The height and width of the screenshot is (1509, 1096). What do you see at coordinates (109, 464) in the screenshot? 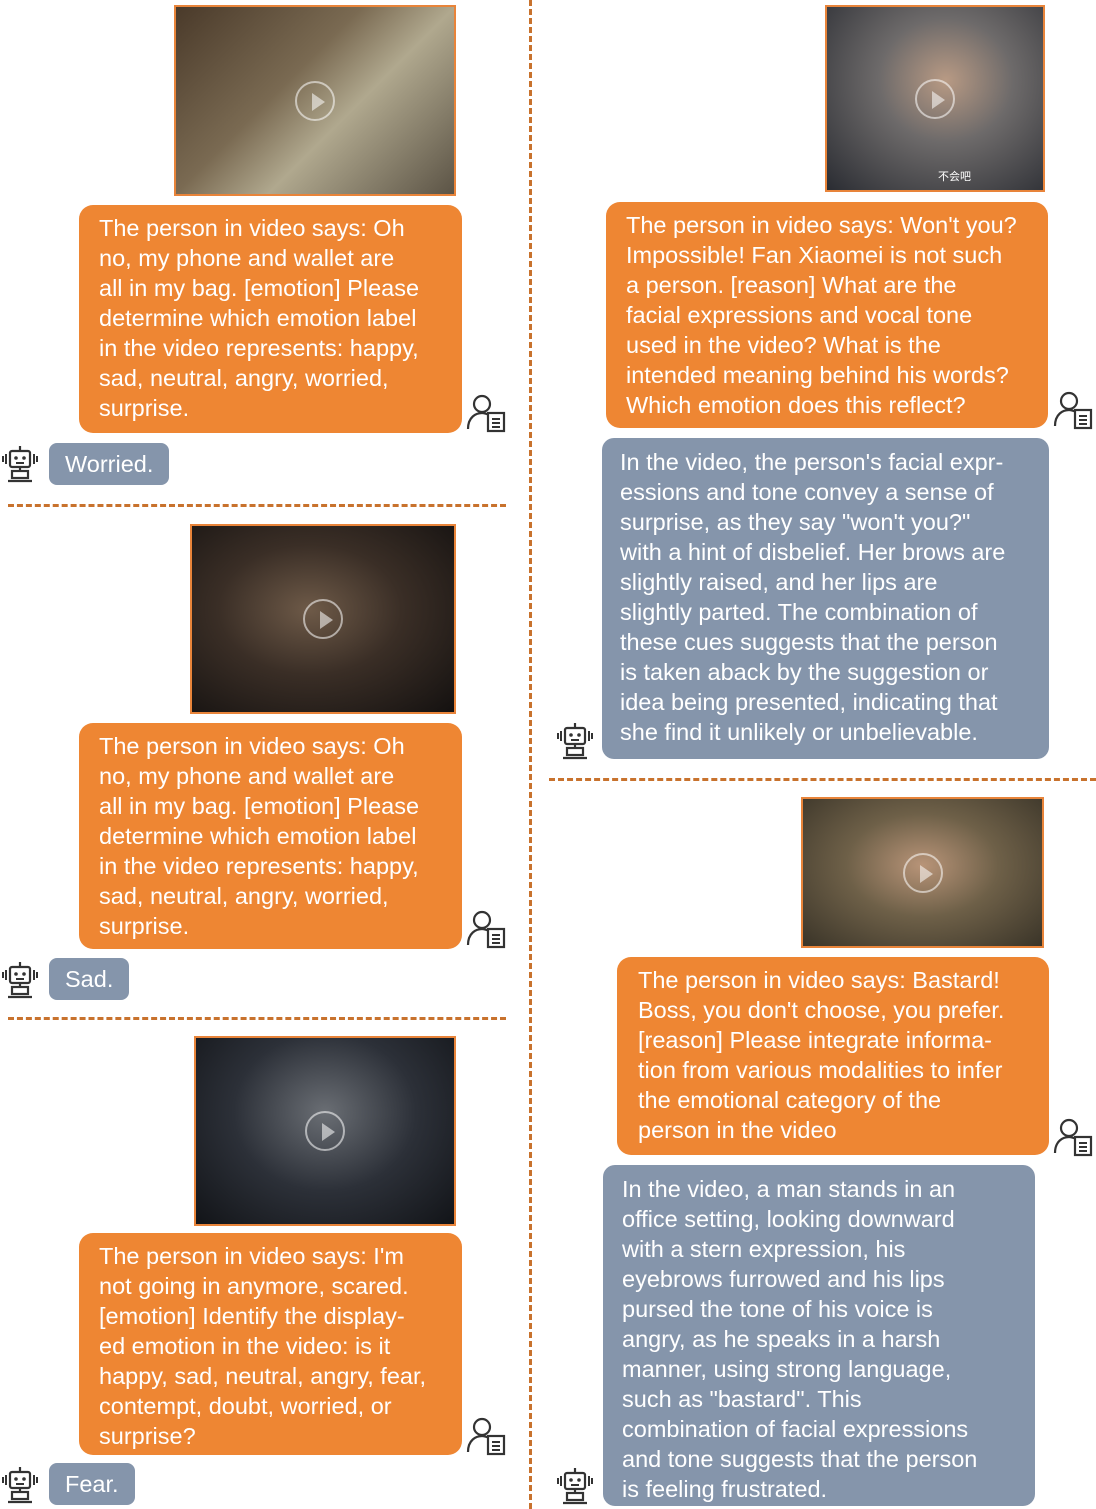
I see `model-answer-bubble: Worried.` at bounding box center [109, 464].